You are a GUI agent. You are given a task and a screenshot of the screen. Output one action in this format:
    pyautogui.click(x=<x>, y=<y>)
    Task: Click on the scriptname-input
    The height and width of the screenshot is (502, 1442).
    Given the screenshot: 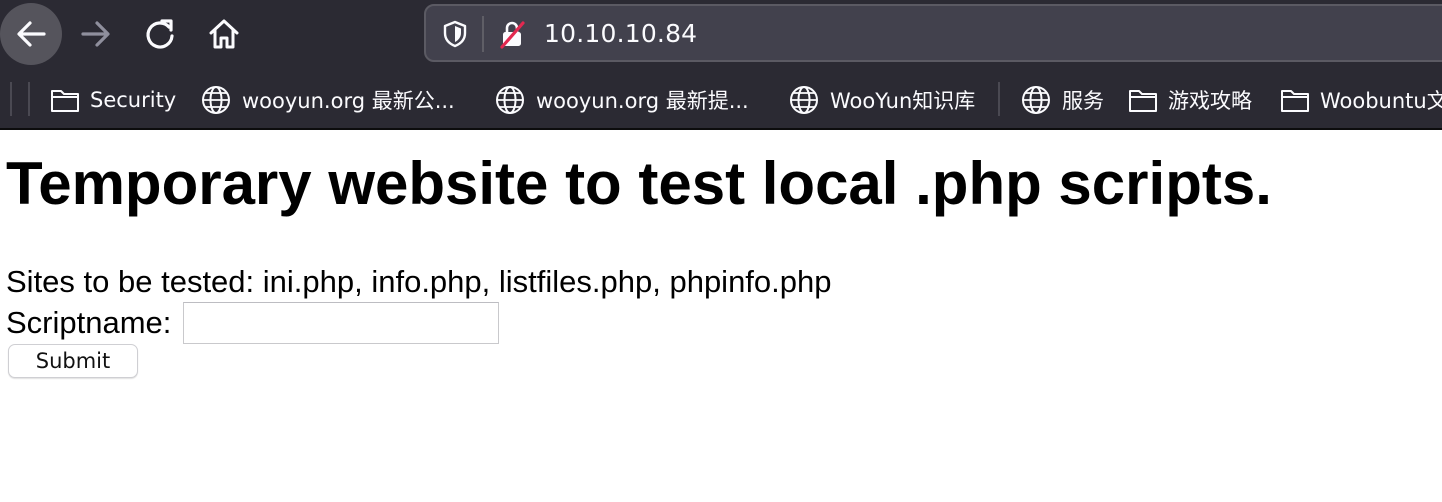 What is the action you would take?
    pyautogui.click(x=341, y=323)
    